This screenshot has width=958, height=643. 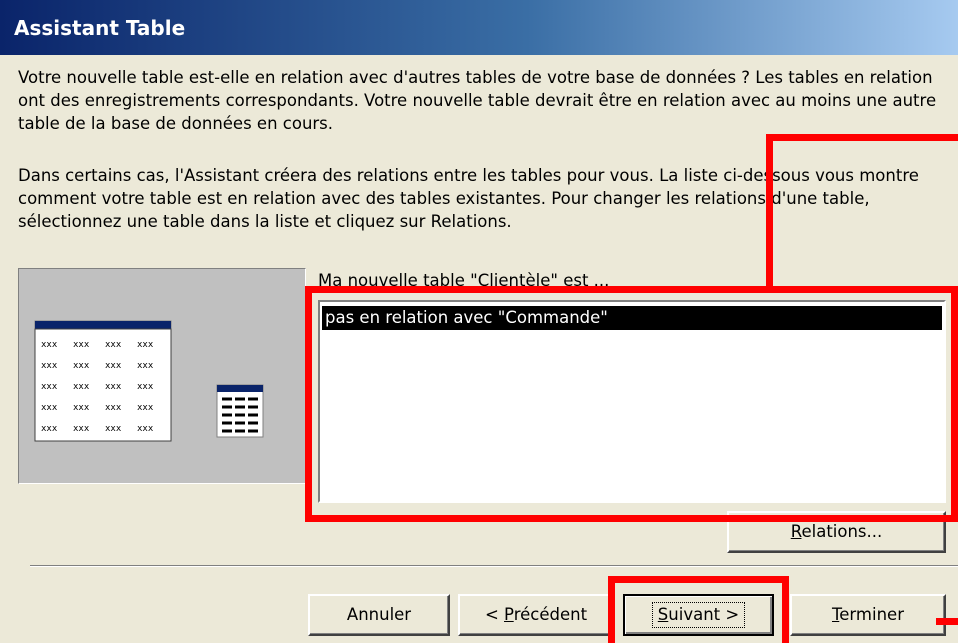 I want to click on wizard-header: Assistant Table, so click(x=479, y=27).